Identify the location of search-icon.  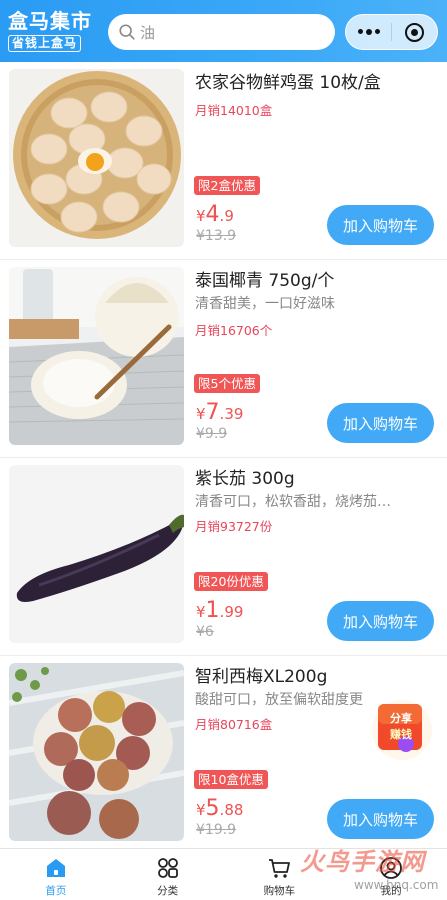
(127, 32).